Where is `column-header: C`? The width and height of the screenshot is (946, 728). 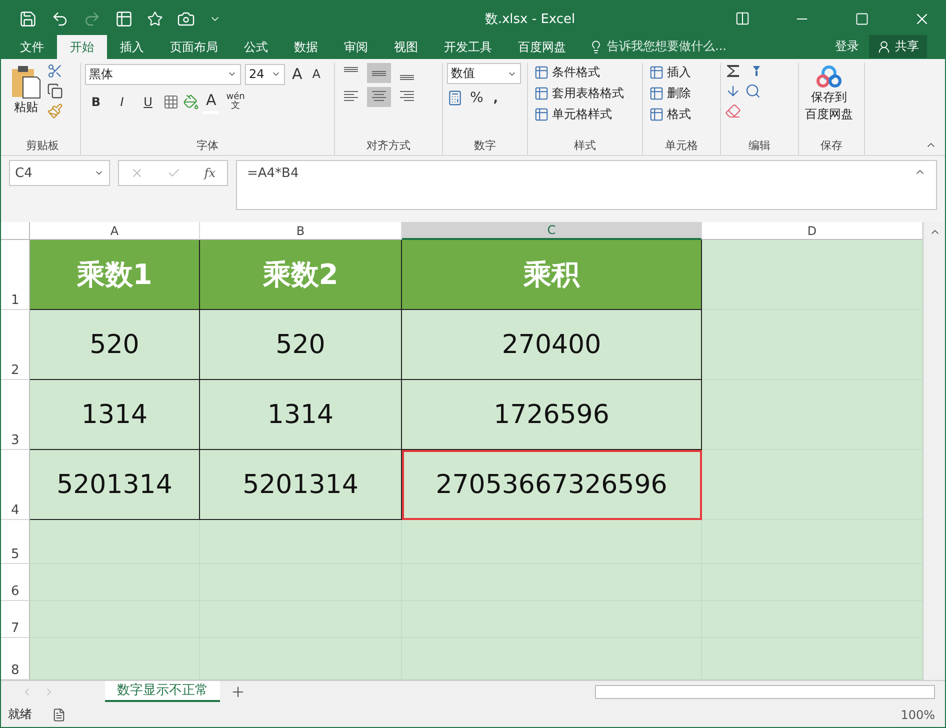 column-header: C is located at coordinates (552, 231).